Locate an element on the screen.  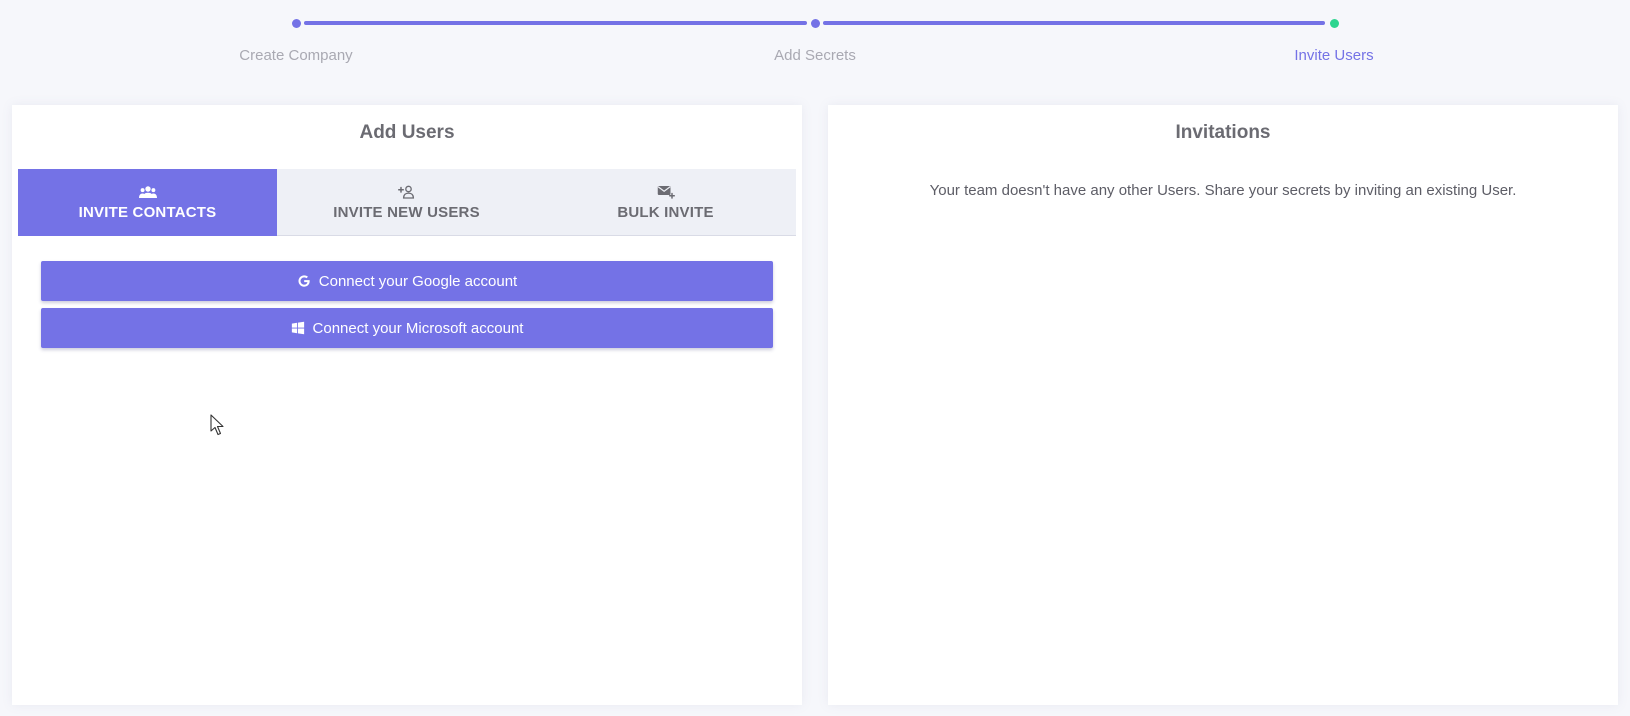
tab-invite-contacts: INVITE CONTACTS is located at coordinates (147, 202).